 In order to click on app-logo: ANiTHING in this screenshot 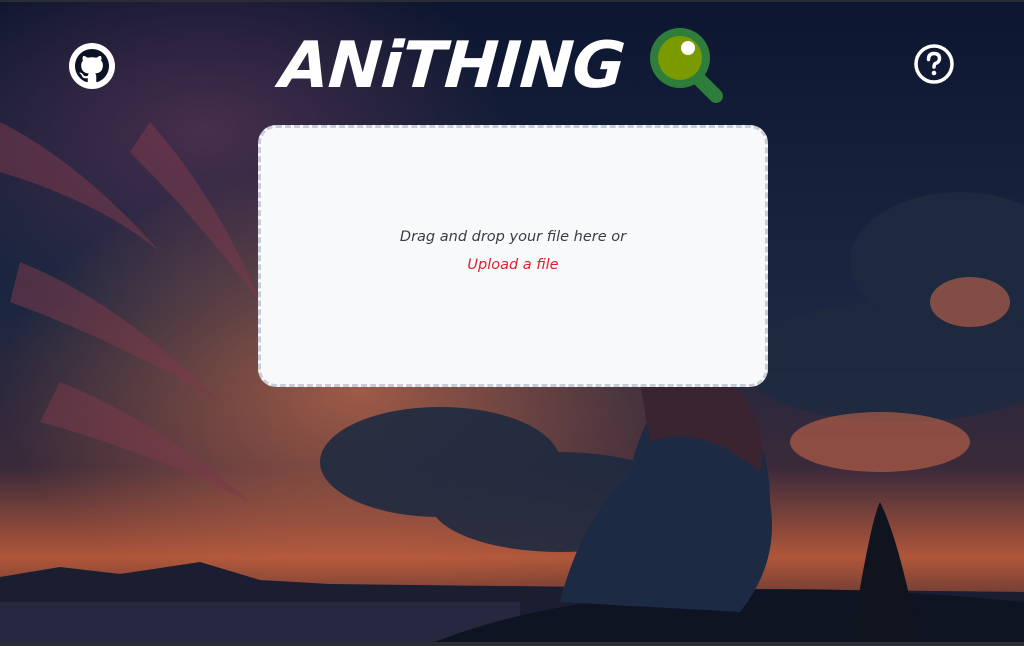, I will do `click(508, 66)`.